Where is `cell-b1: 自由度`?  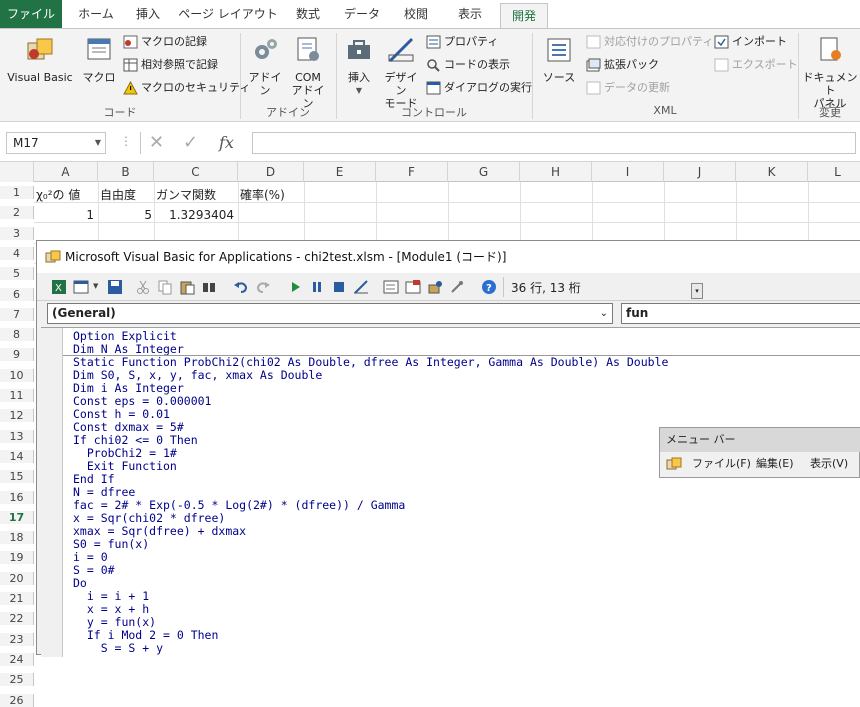
cell-b1: 自由度 is located at coordinates (118, 195).